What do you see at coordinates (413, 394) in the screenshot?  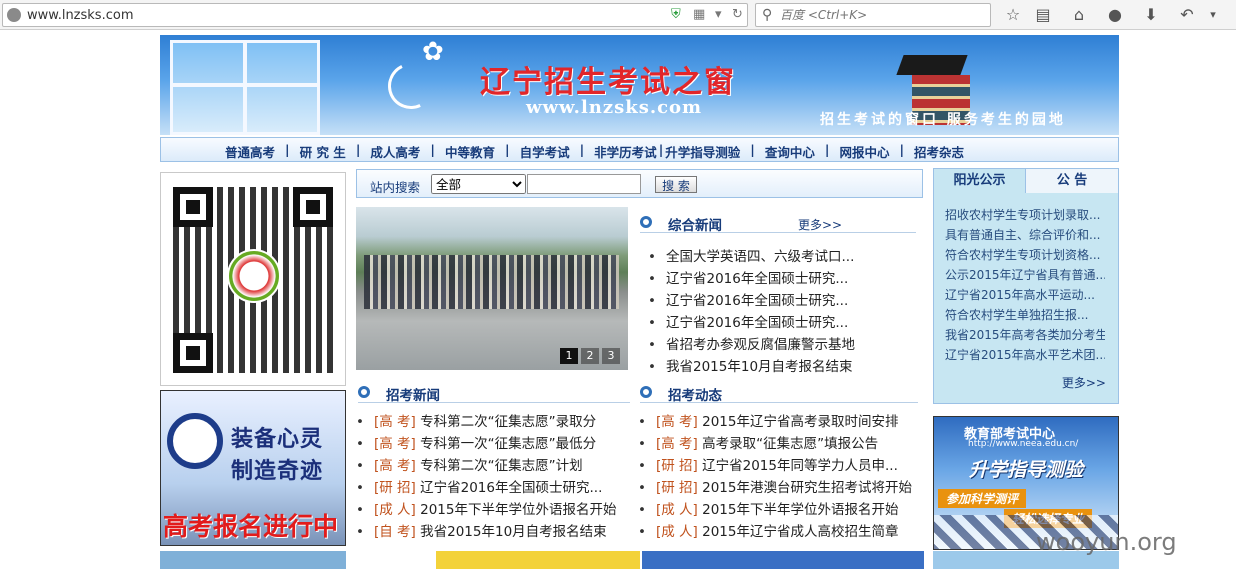 I see `admission-news-title: 招考新闻` at bounding box center [413, 394].